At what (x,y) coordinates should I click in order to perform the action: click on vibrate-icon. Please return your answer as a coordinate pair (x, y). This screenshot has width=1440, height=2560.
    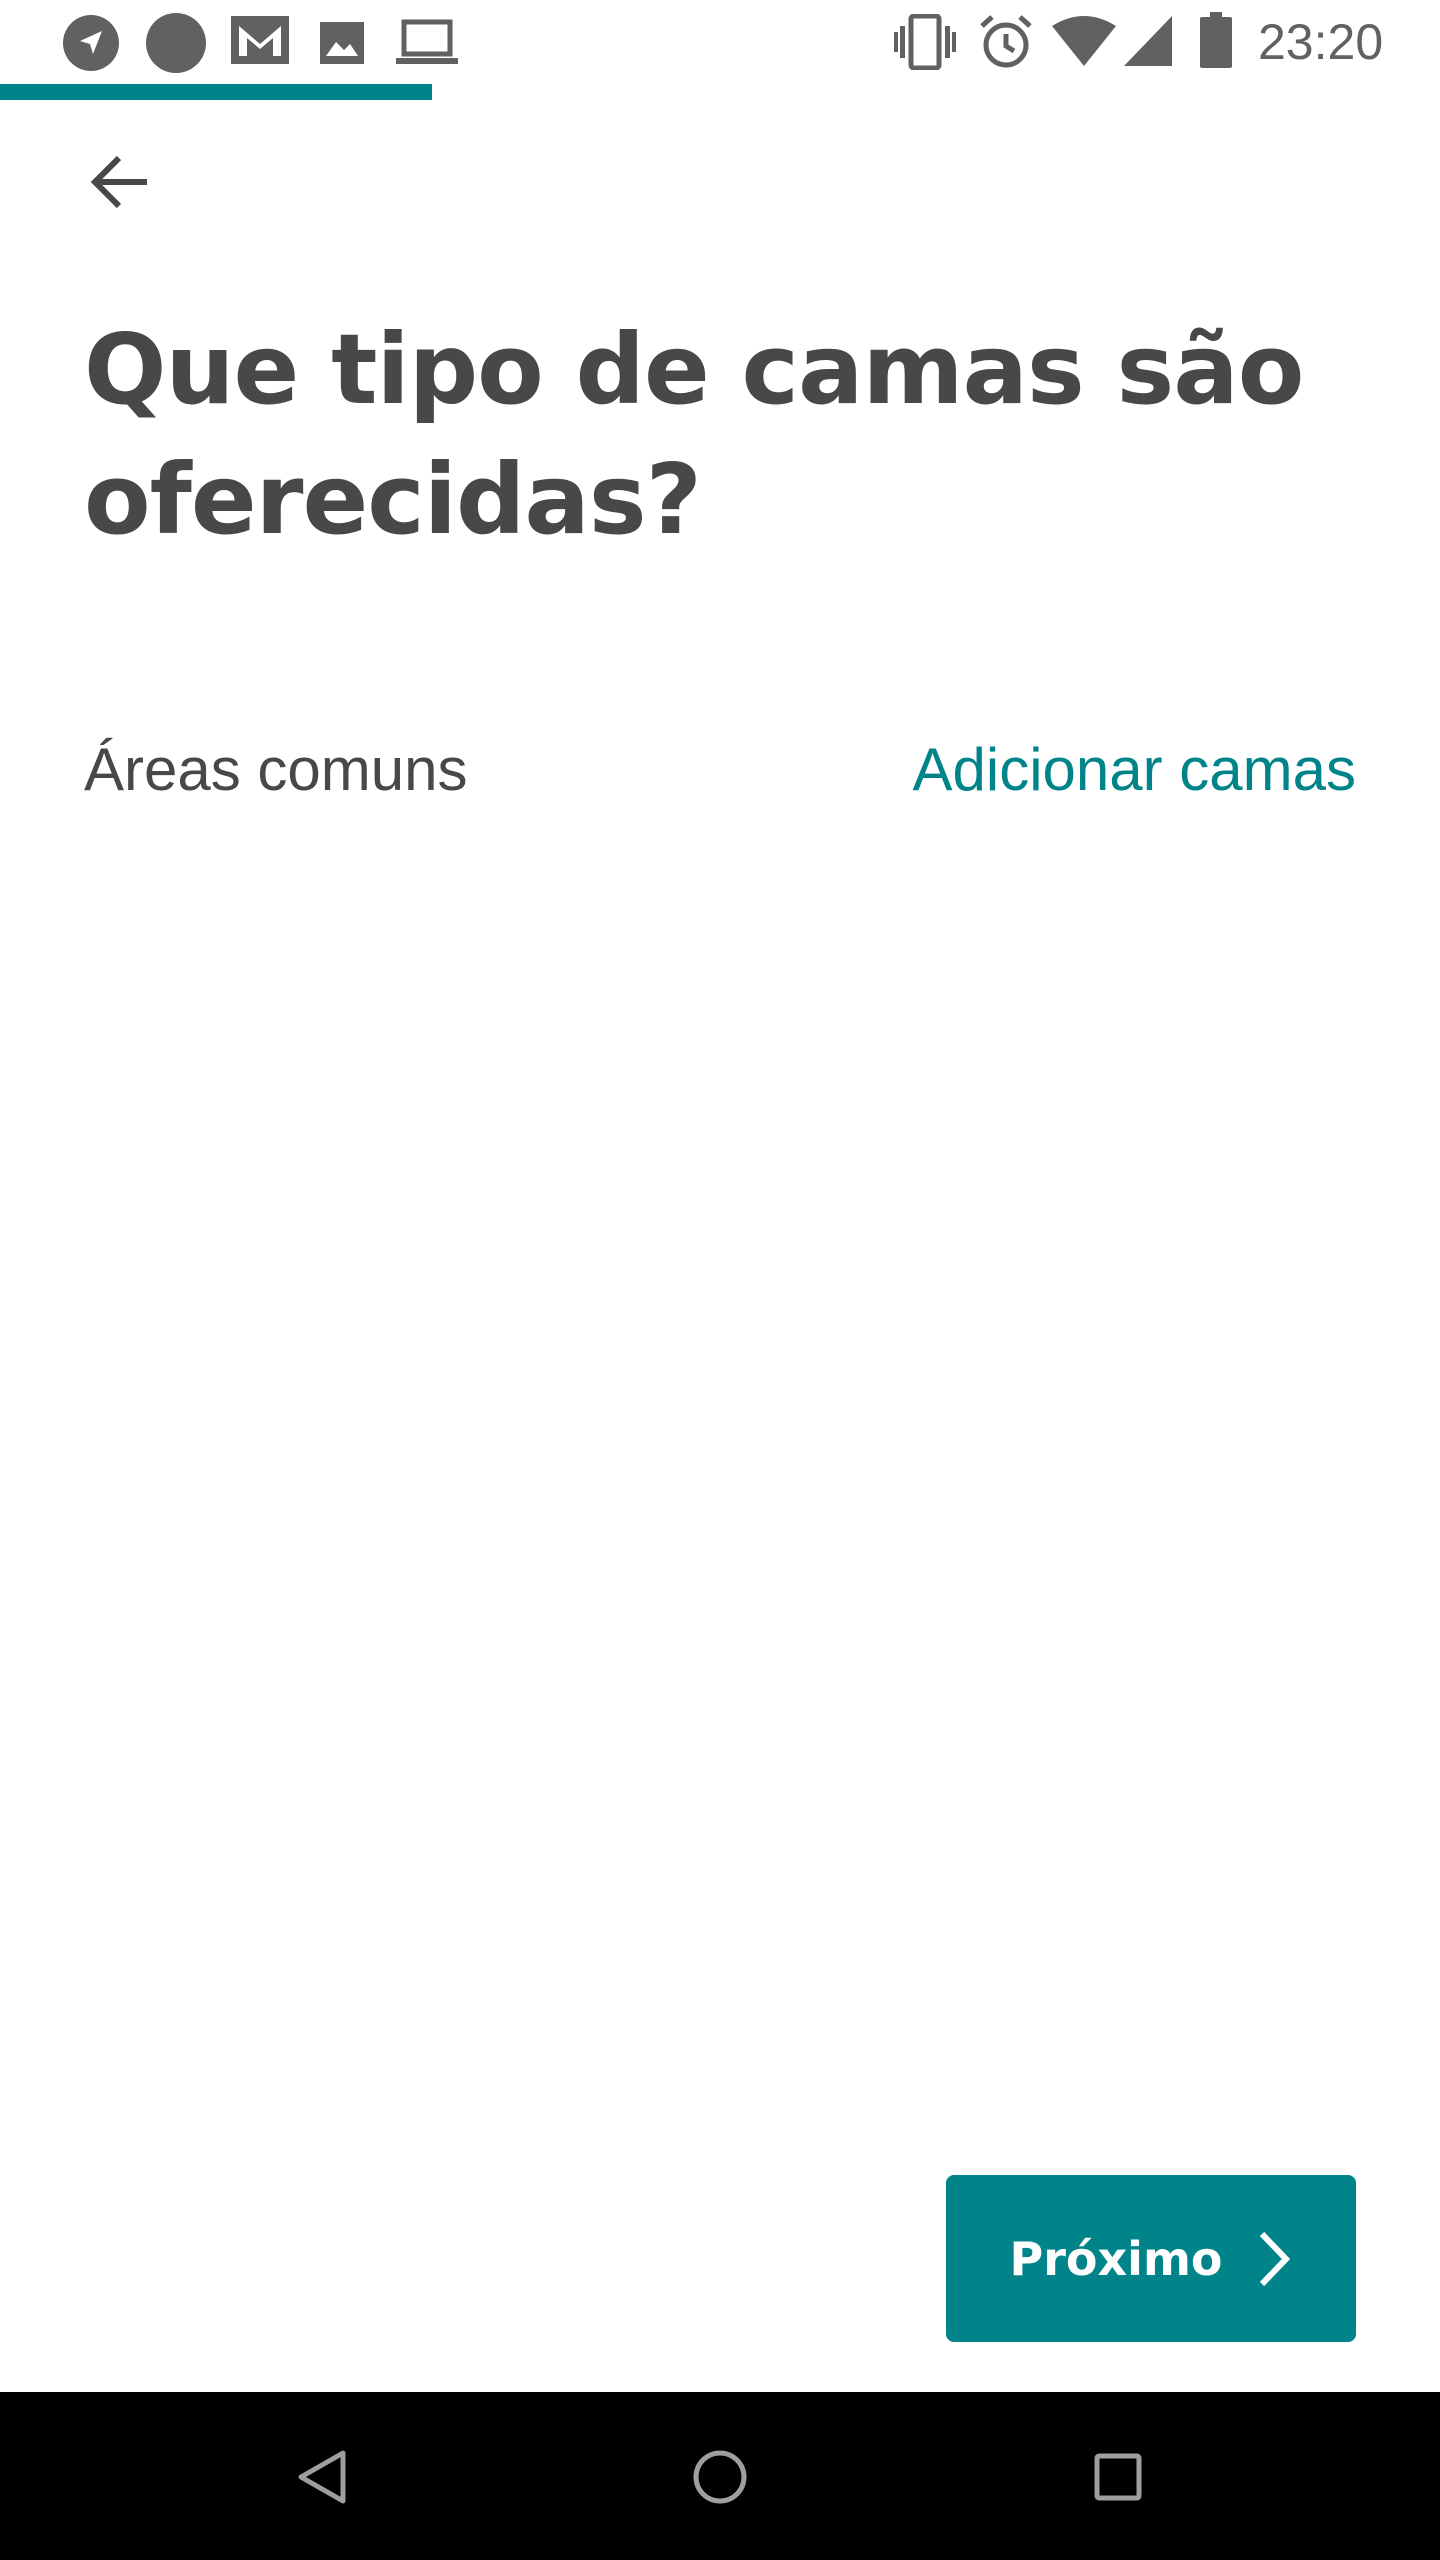
    Looking at the image, I should click on (925, 42).